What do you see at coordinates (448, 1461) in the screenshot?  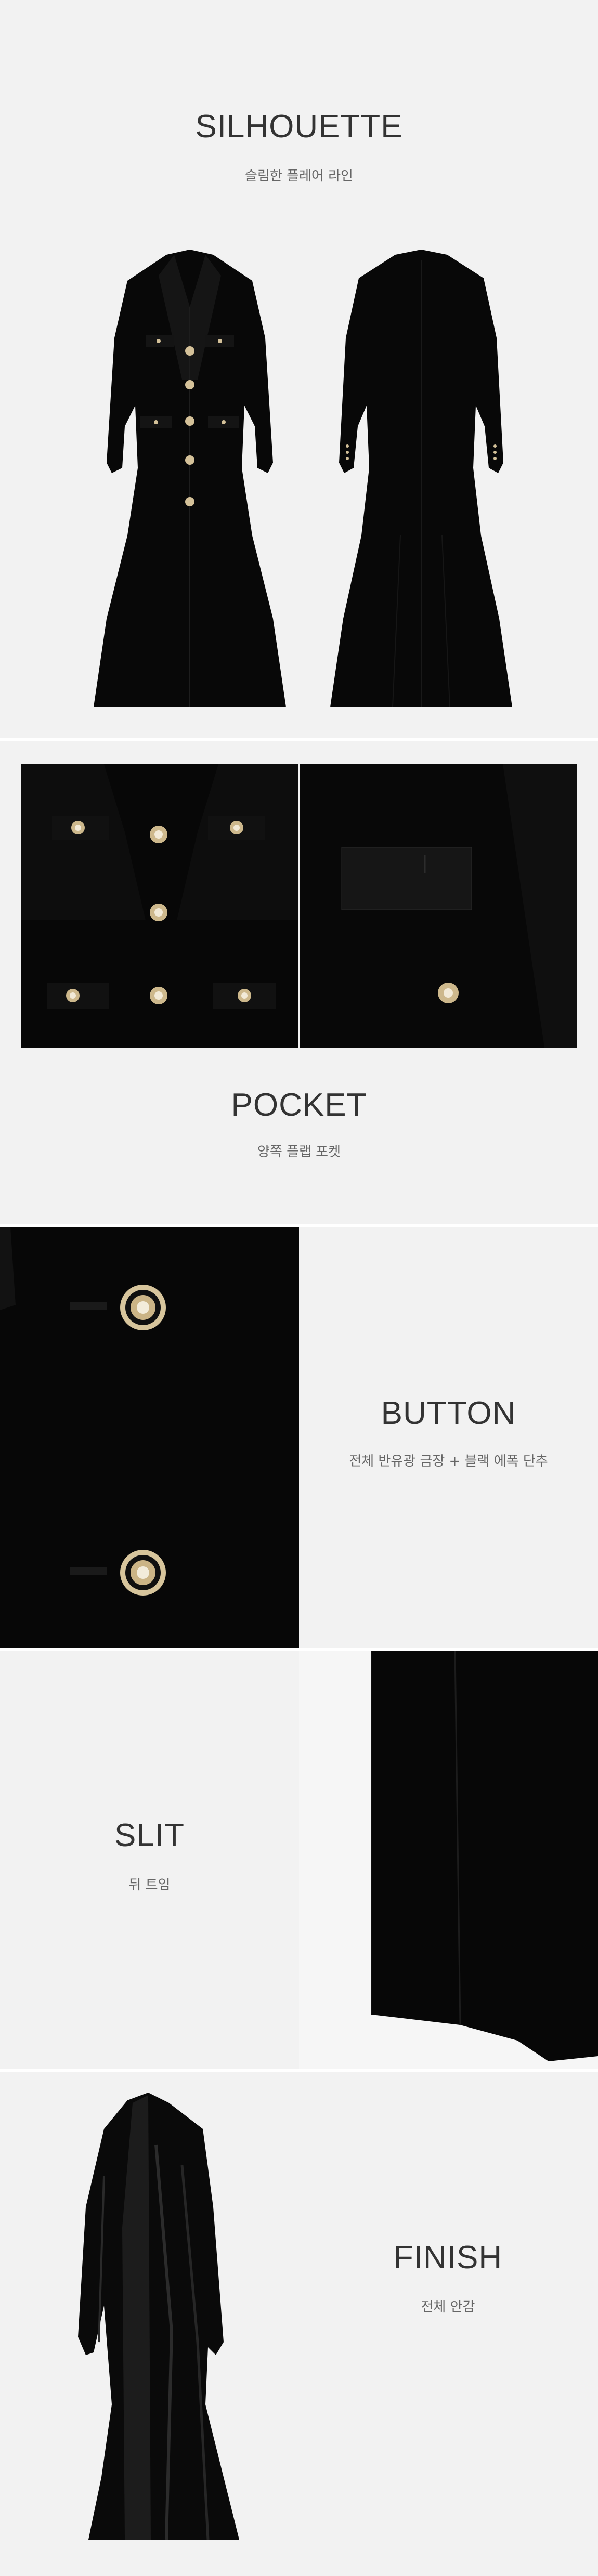 I see `button-subtitle: 전체 반유광 금장 + 블랙 에폭 단추` at bounding box center [448, 1461].